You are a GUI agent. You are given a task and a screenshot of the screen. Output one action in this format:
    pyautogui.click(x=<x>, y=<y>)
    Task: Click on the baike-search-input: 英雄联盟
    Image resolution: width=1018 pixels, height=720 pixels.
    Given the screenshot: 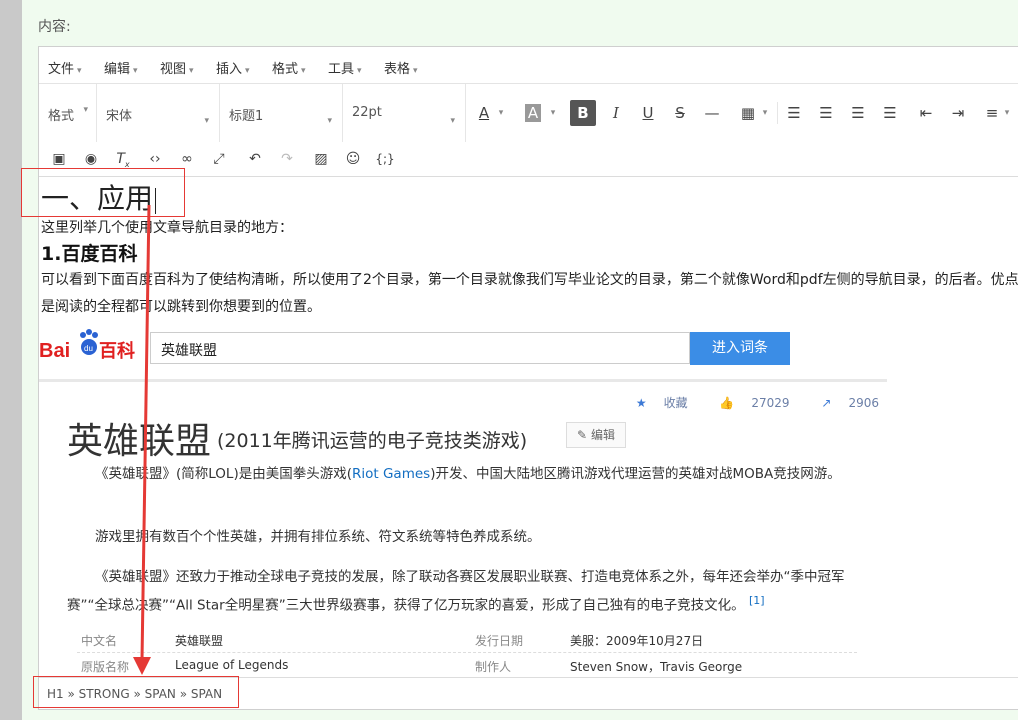 What is the action you would take?
    pyautogui.click(x=420, y=348)
    